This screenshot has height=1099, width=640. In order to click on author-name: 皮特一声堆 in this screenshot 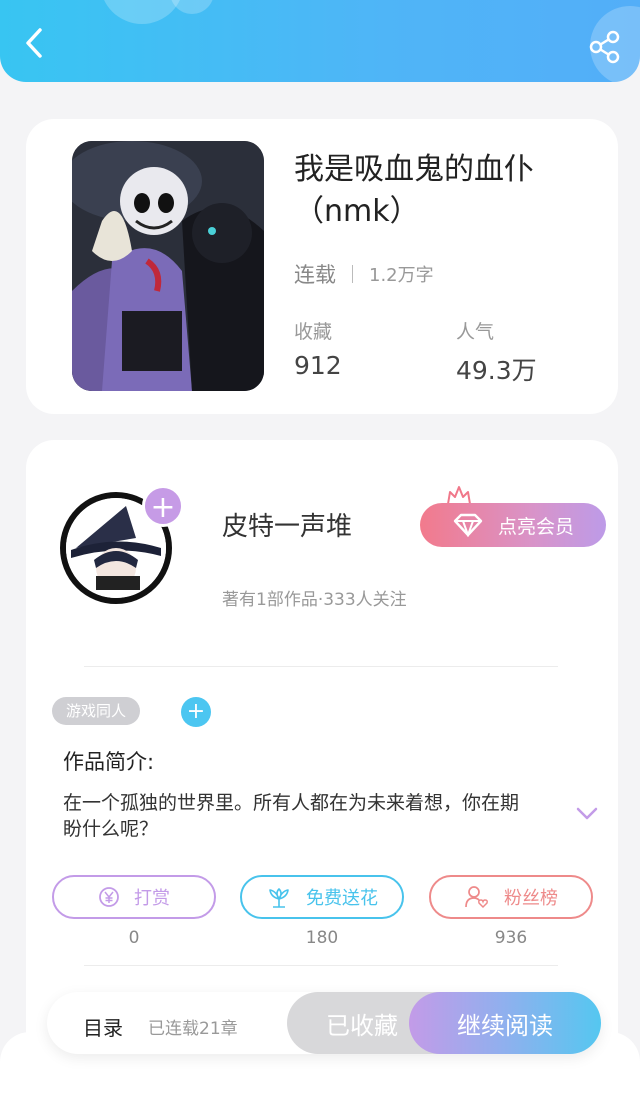, I will do `click(287, 524)`.